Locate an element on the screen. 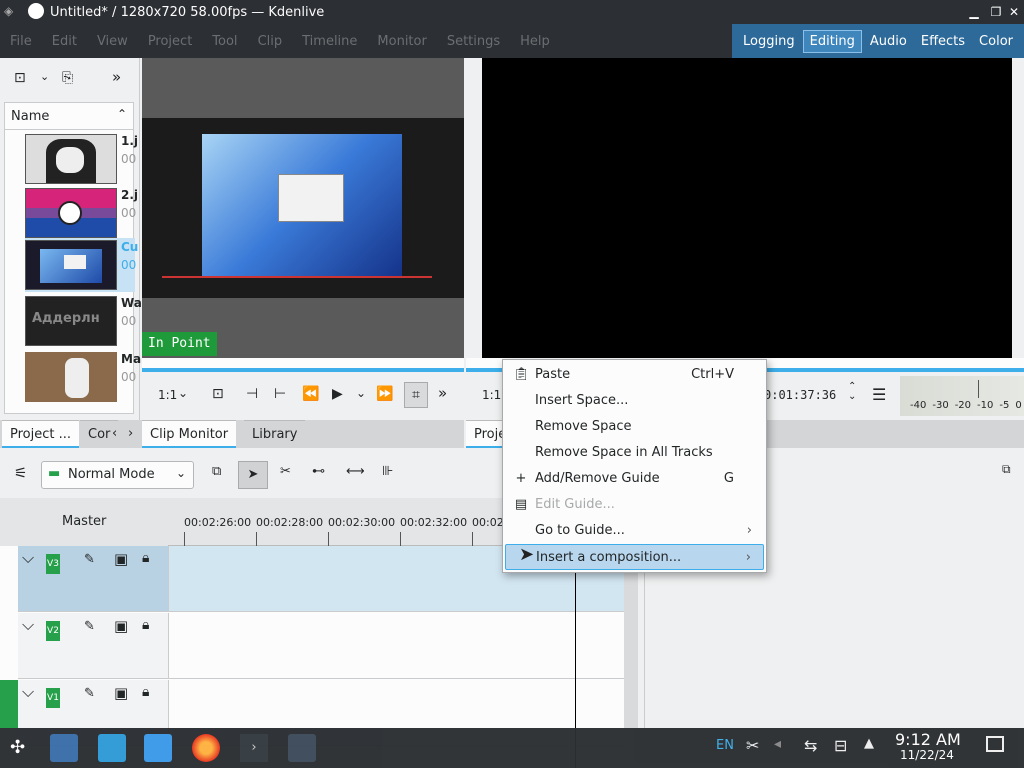  play-icon: ▶ is located at coordinates (337, 394).